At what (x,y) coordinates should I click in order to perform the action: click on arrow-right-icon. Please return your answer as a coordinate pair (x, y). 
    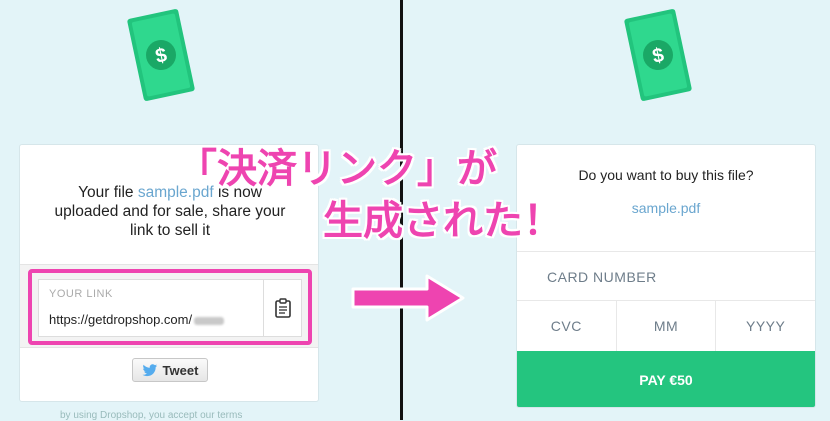
    Looking at the image, I should click on (408, 298).